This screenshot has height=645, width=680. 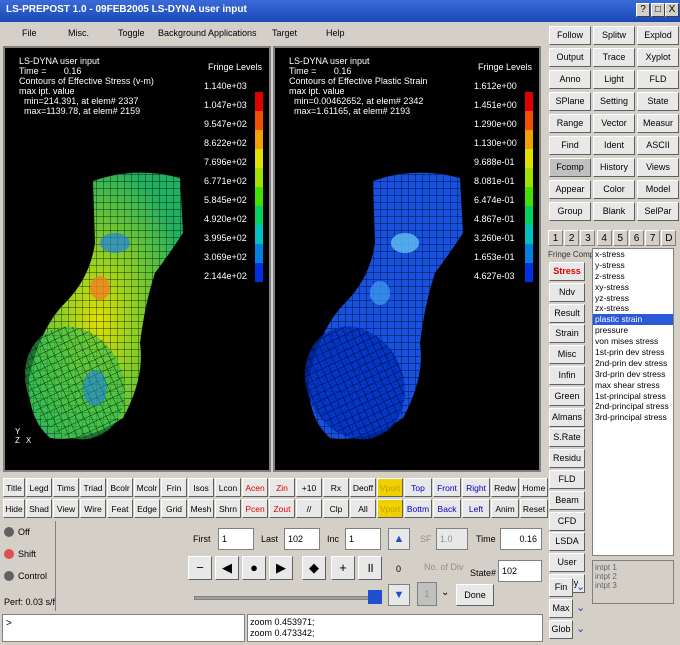 What do you see at coordinates (658, 101) in the screenshot?
I see `side-button-state: State` at bounding box center [658, 101].